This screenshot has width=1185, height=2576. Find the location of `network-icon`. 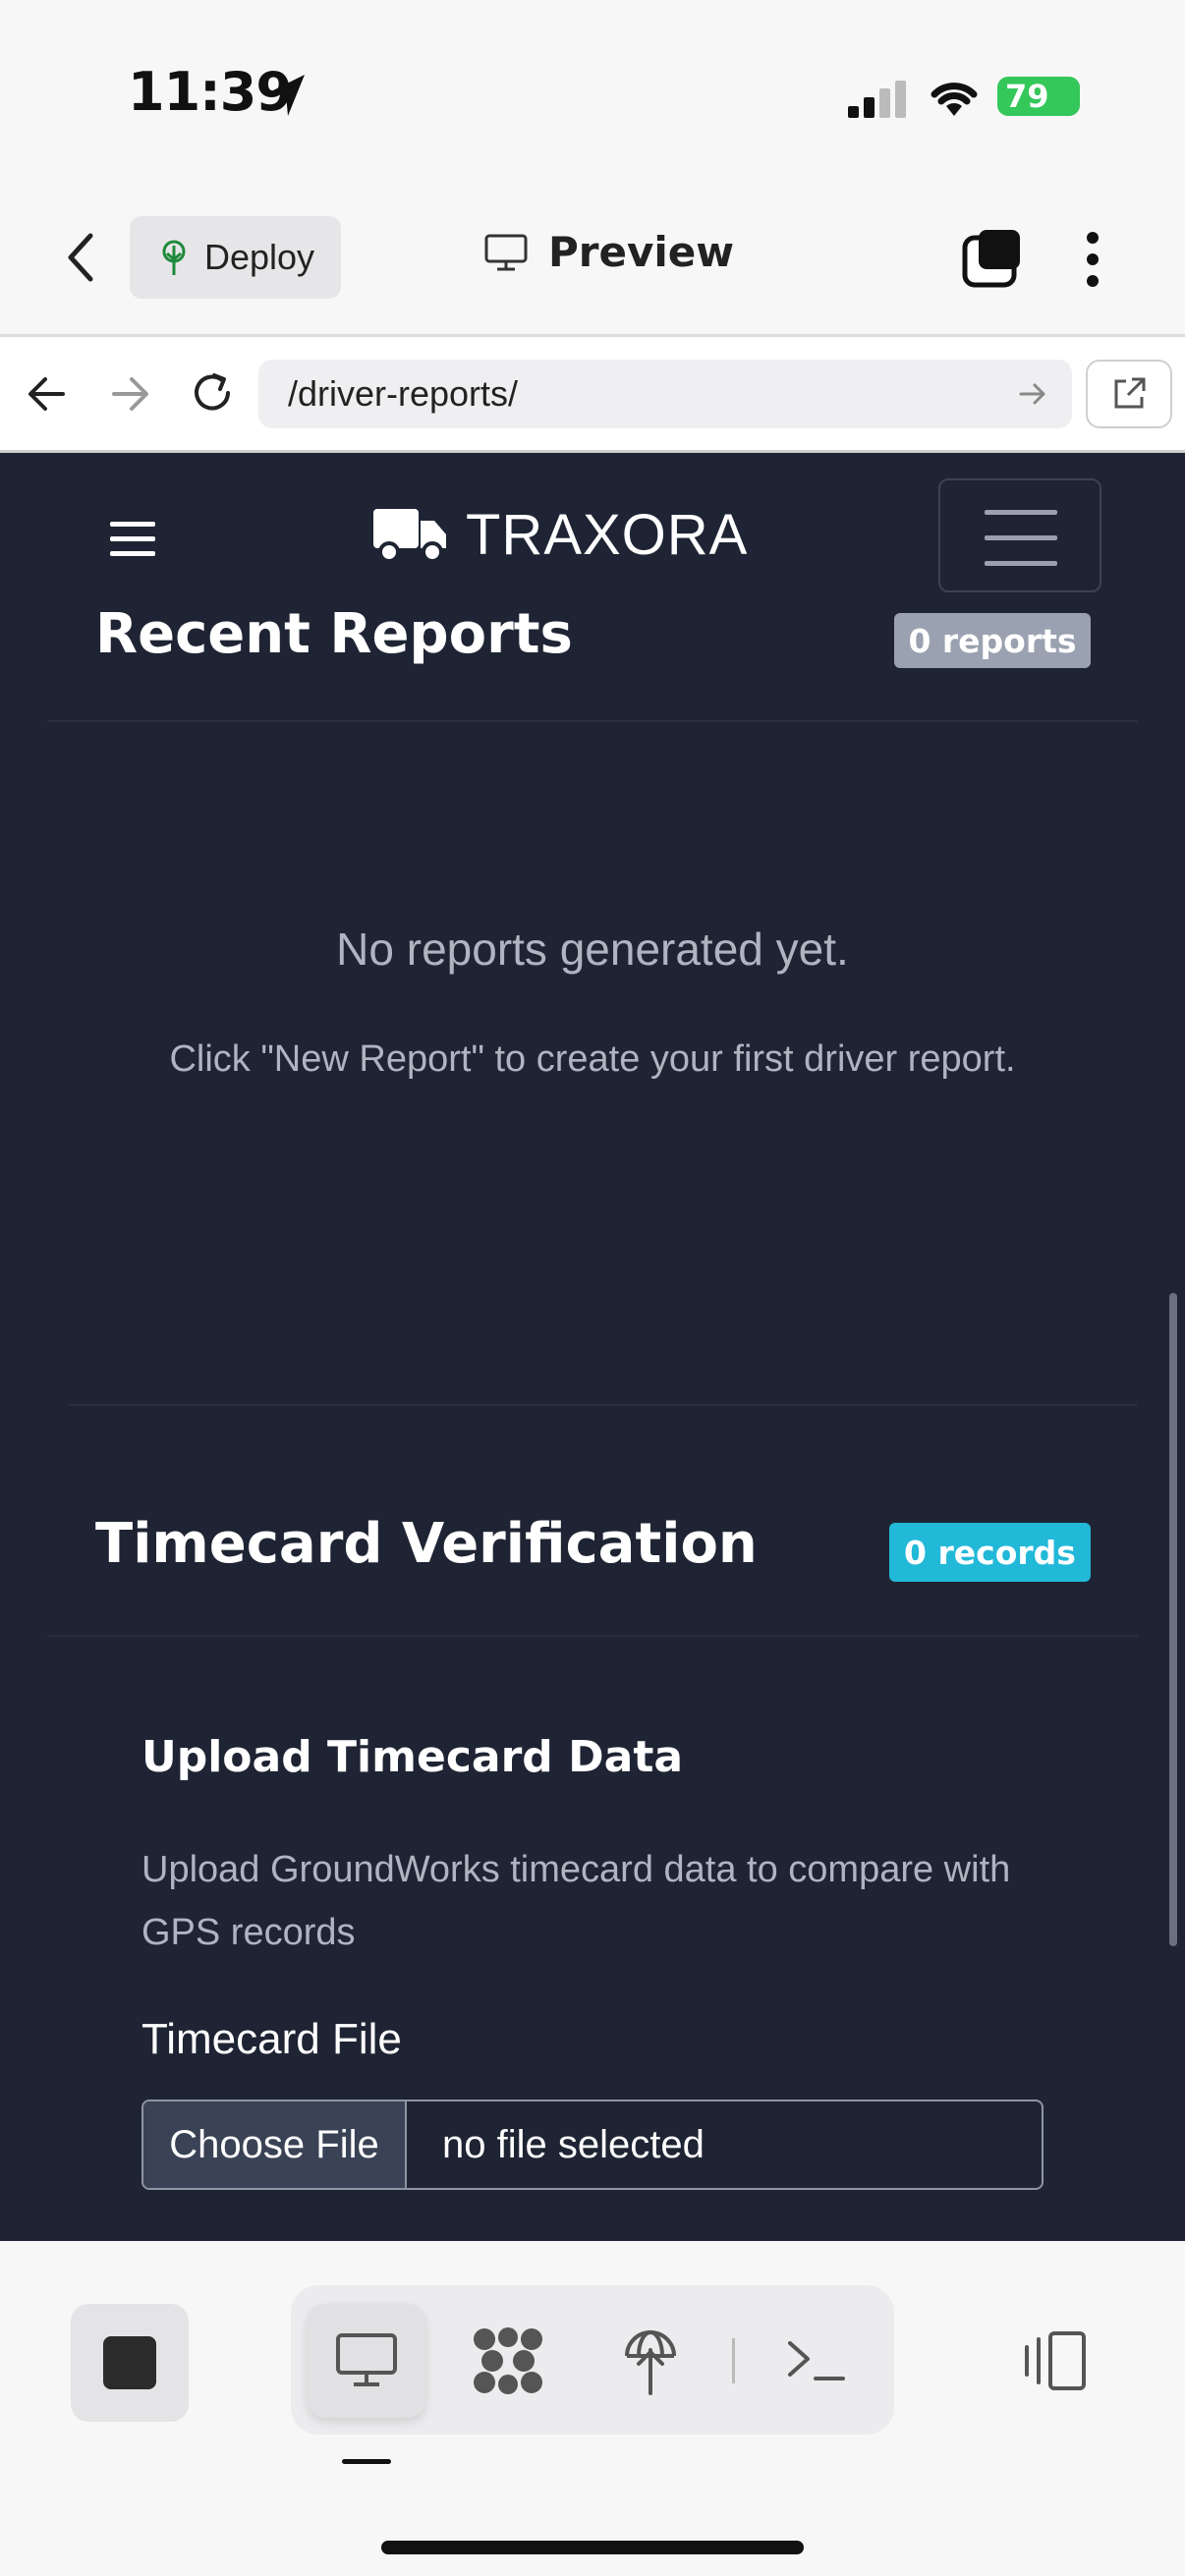

network-icon is located at coordinates (508, 2360).